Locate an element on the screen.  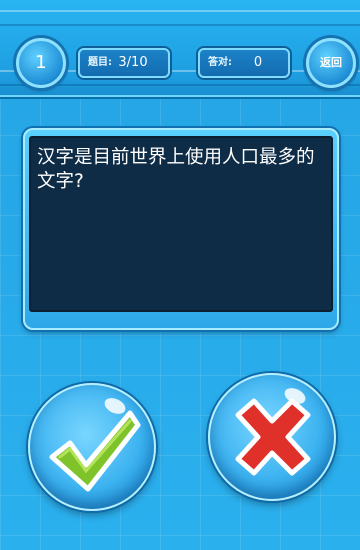
false-answer-button is located at coordinates (272, 437).